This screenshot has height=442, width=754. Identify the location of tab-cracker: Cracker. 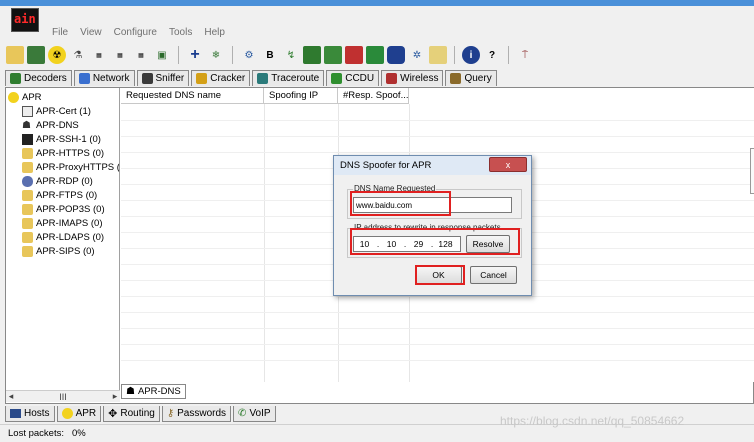
(221, 78).